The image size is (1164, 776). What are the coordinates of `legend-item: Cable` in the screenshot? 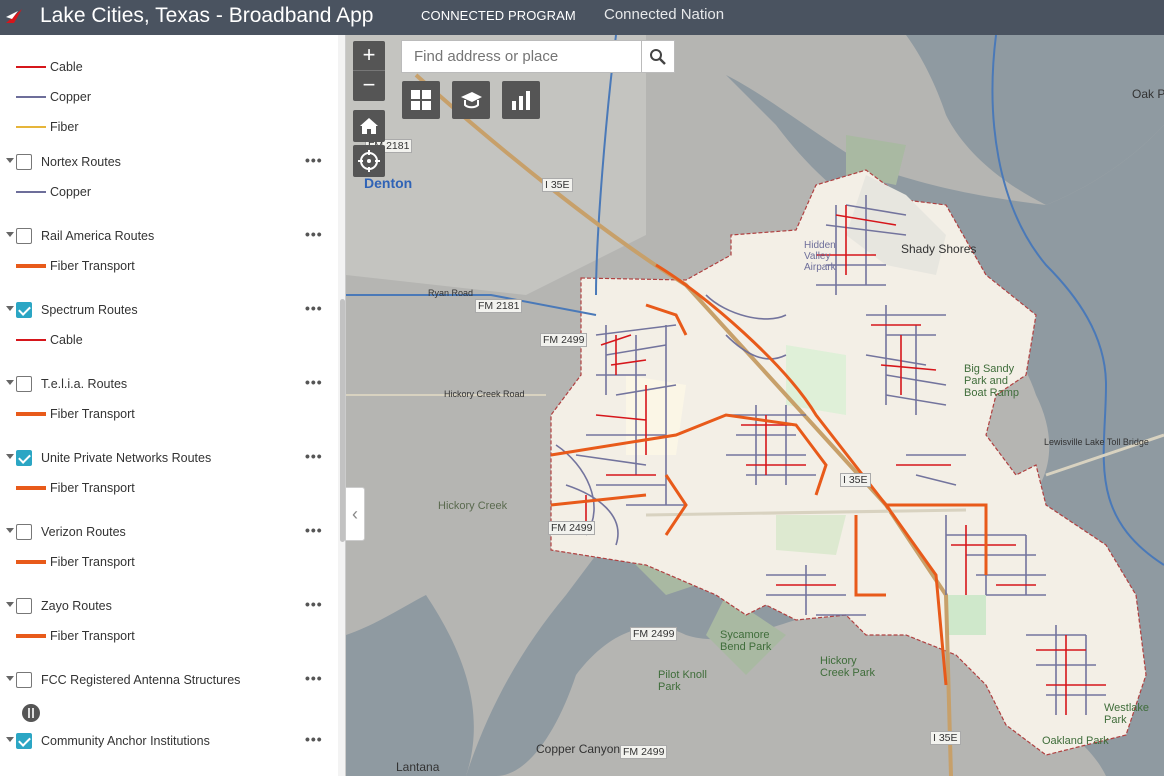 It's located at (49, 340).